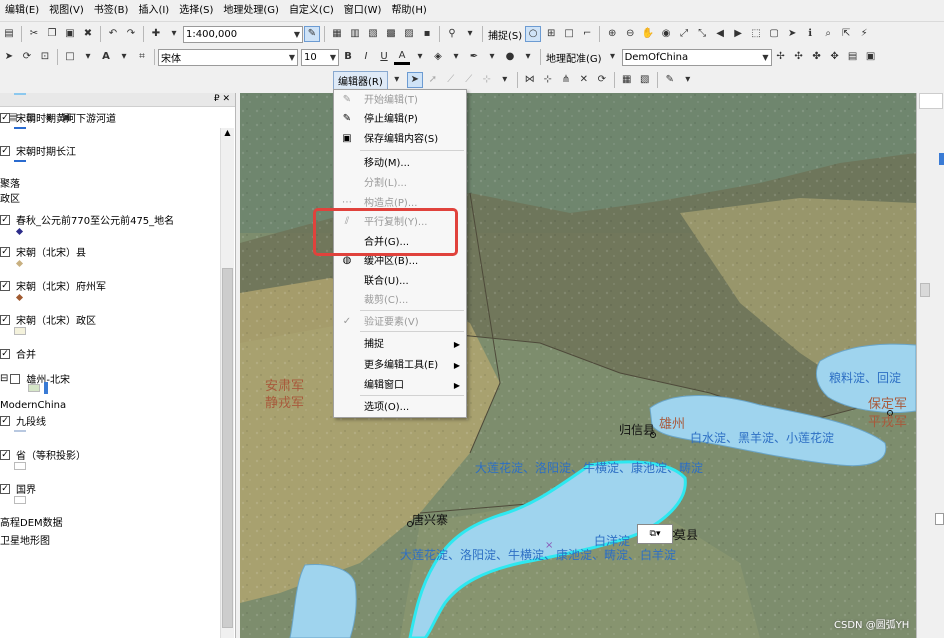  What do you see at coordinates (38, 150) in the screenshot?
I see `toc-layer-3: ✓ 宋朝时期长江` at bounding box center [38, 150].